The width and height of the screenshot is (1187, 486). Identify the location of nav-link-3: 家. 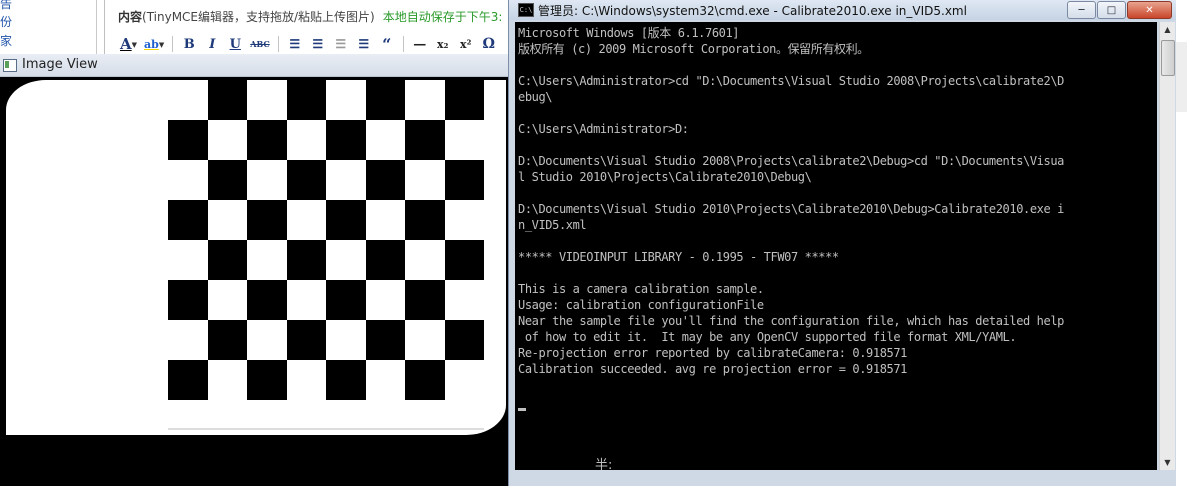
(6, 40).